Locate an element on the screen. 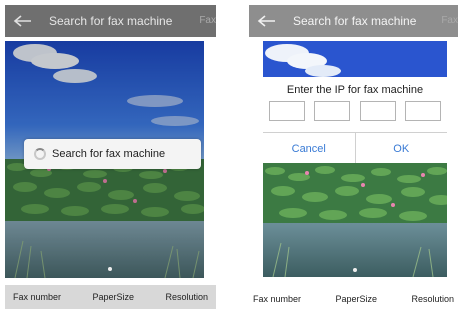 The image size is (460, 311). sky-image is located at coordinates (355, 59).